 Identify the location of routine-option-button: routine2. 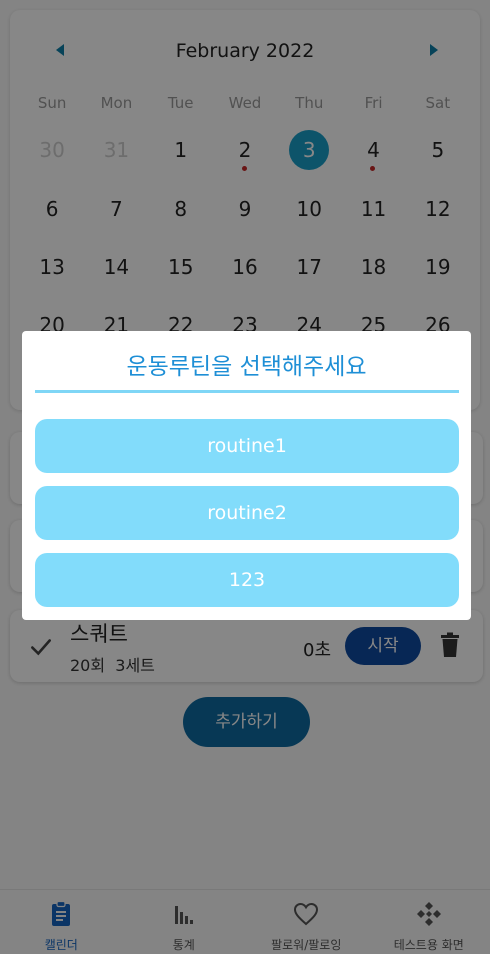
(247, 513).